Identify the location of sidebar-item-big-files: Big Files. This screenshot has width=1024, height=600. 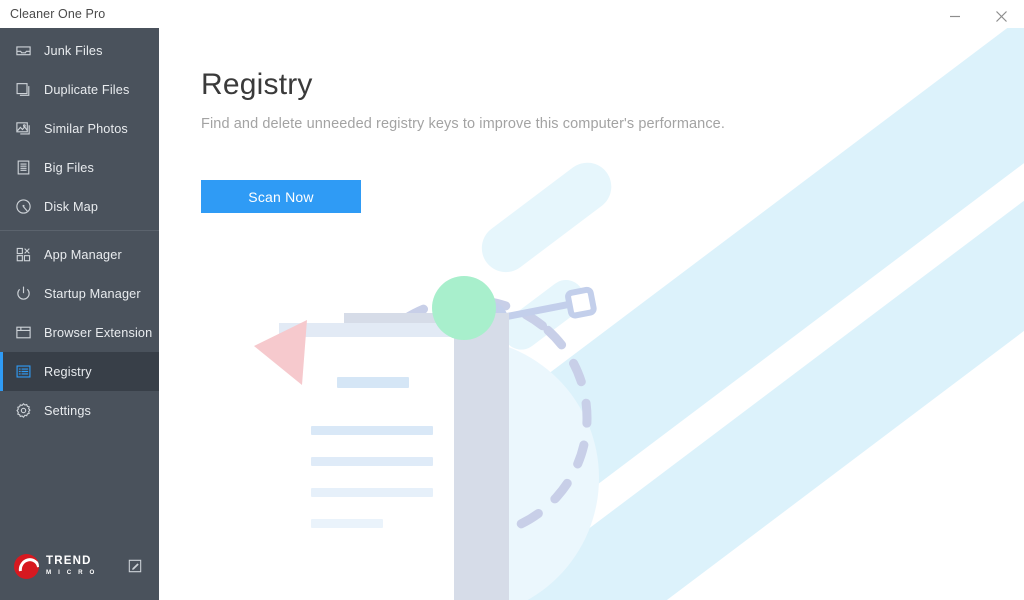
(79, 167).